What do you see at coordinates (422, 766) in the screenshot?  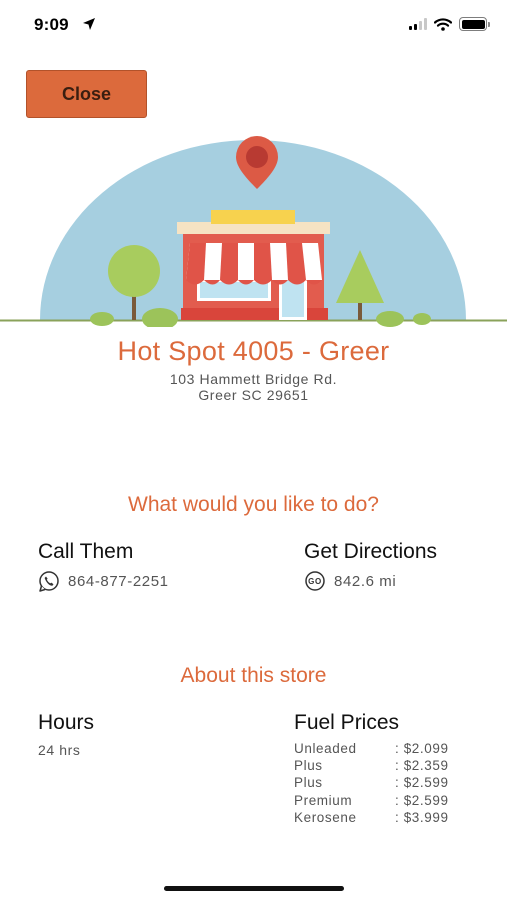 I see `fuel-price: : $2.359` at bounding box center [422, 766].